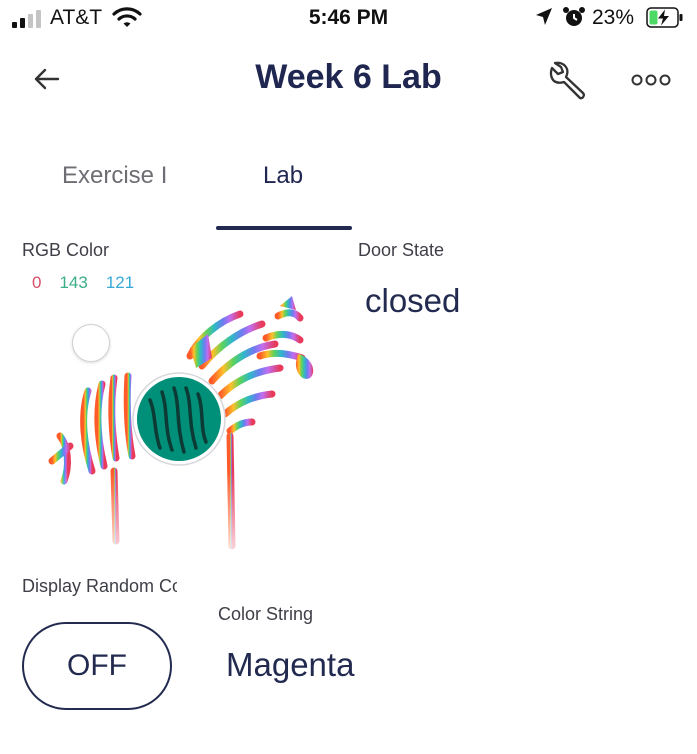  Describe the element at coordinates (73, 282) in the screenshot. I see `rgb-green-value: 143` at that location.